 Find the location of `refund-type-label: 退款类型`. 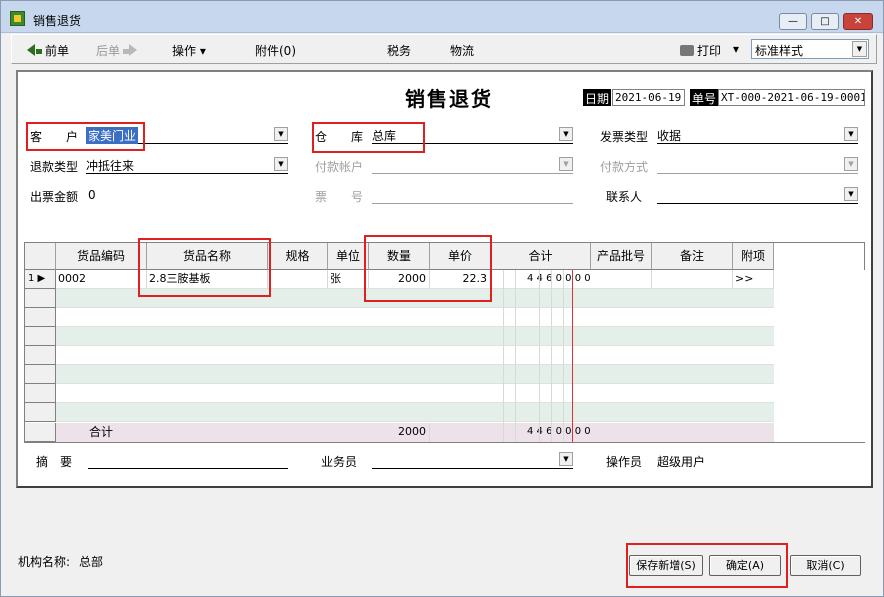

refund-type-label: 退款类型 is located at coordinates (54, 167).